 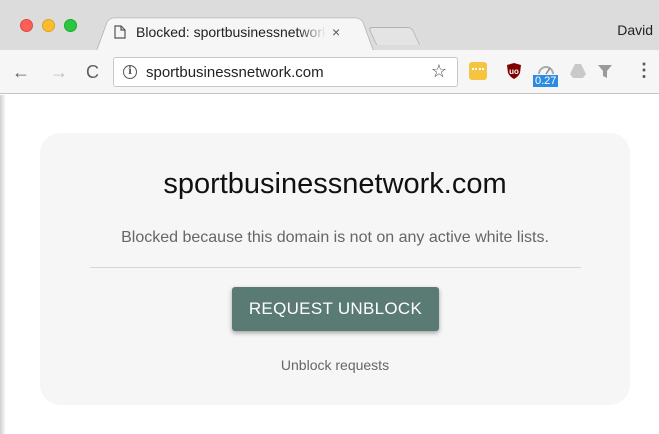 I want to click on blocked-domain-title: sportbusinessnetwork.com, so click(x=335, y=184).